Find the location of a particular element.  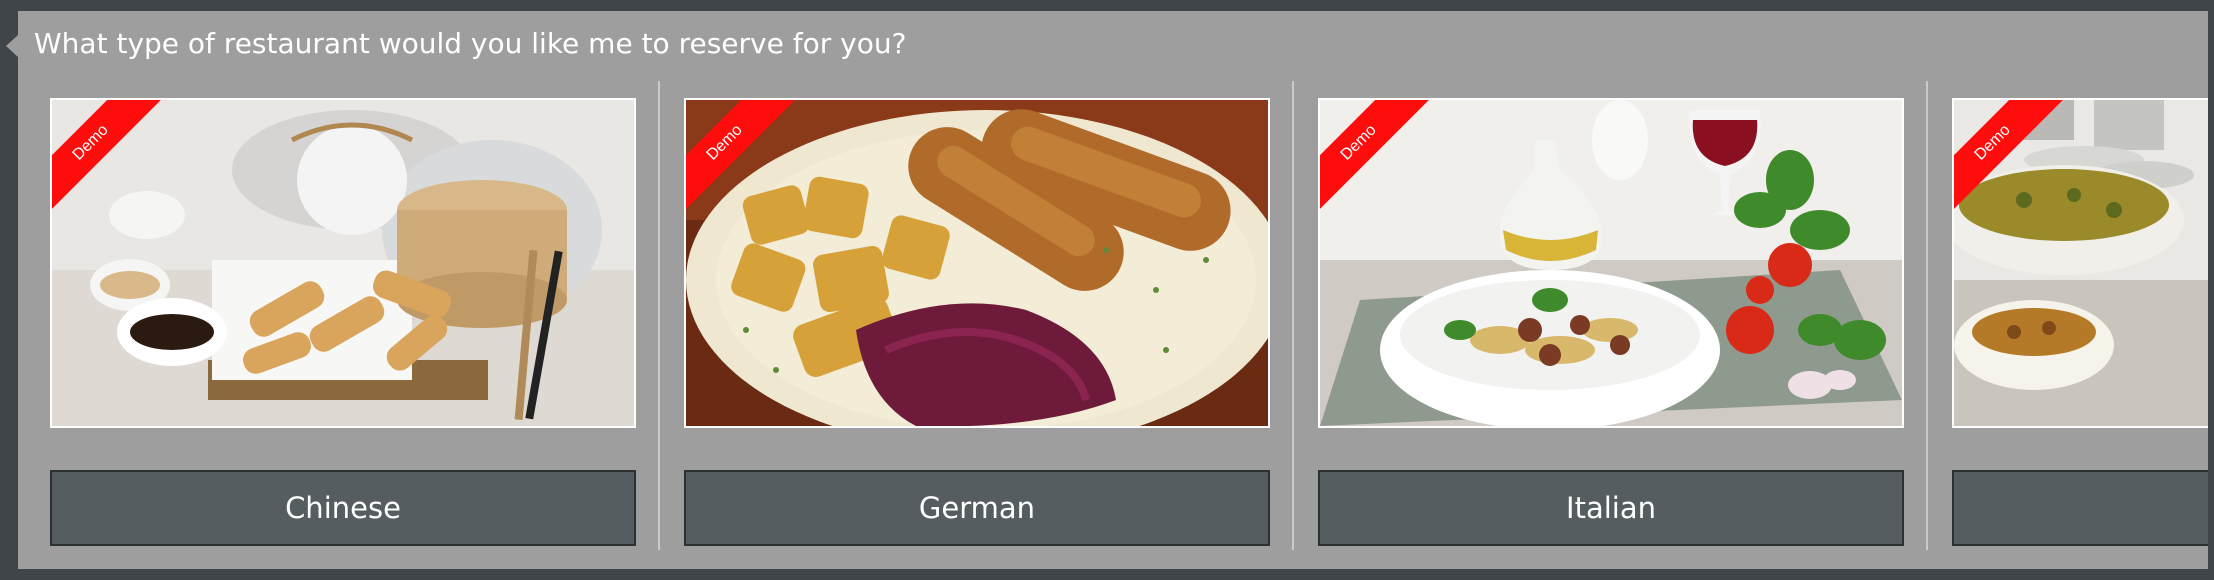

choose-german-button: German is located at coordinates (977, 508).